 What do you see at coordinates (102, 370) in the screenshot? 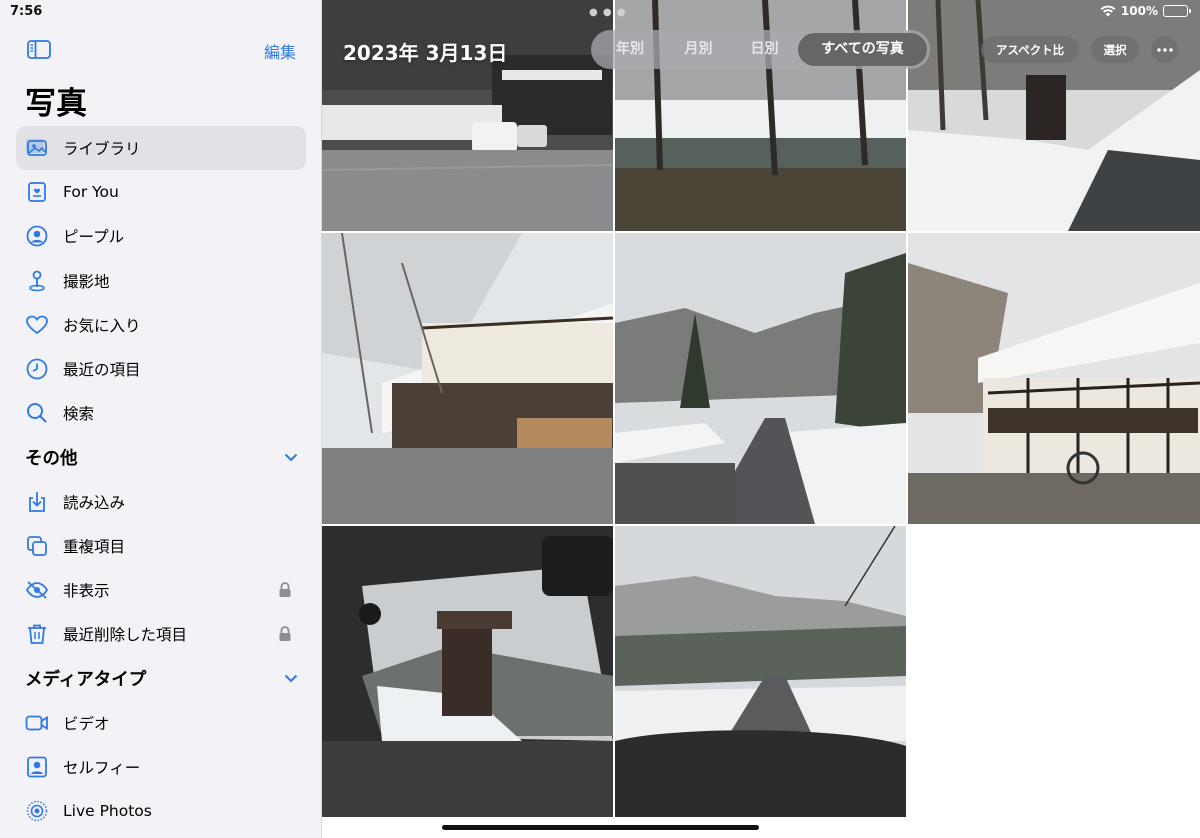
I see `sidebar-item-label: 最近の項目` at bounding box center [102, 370].